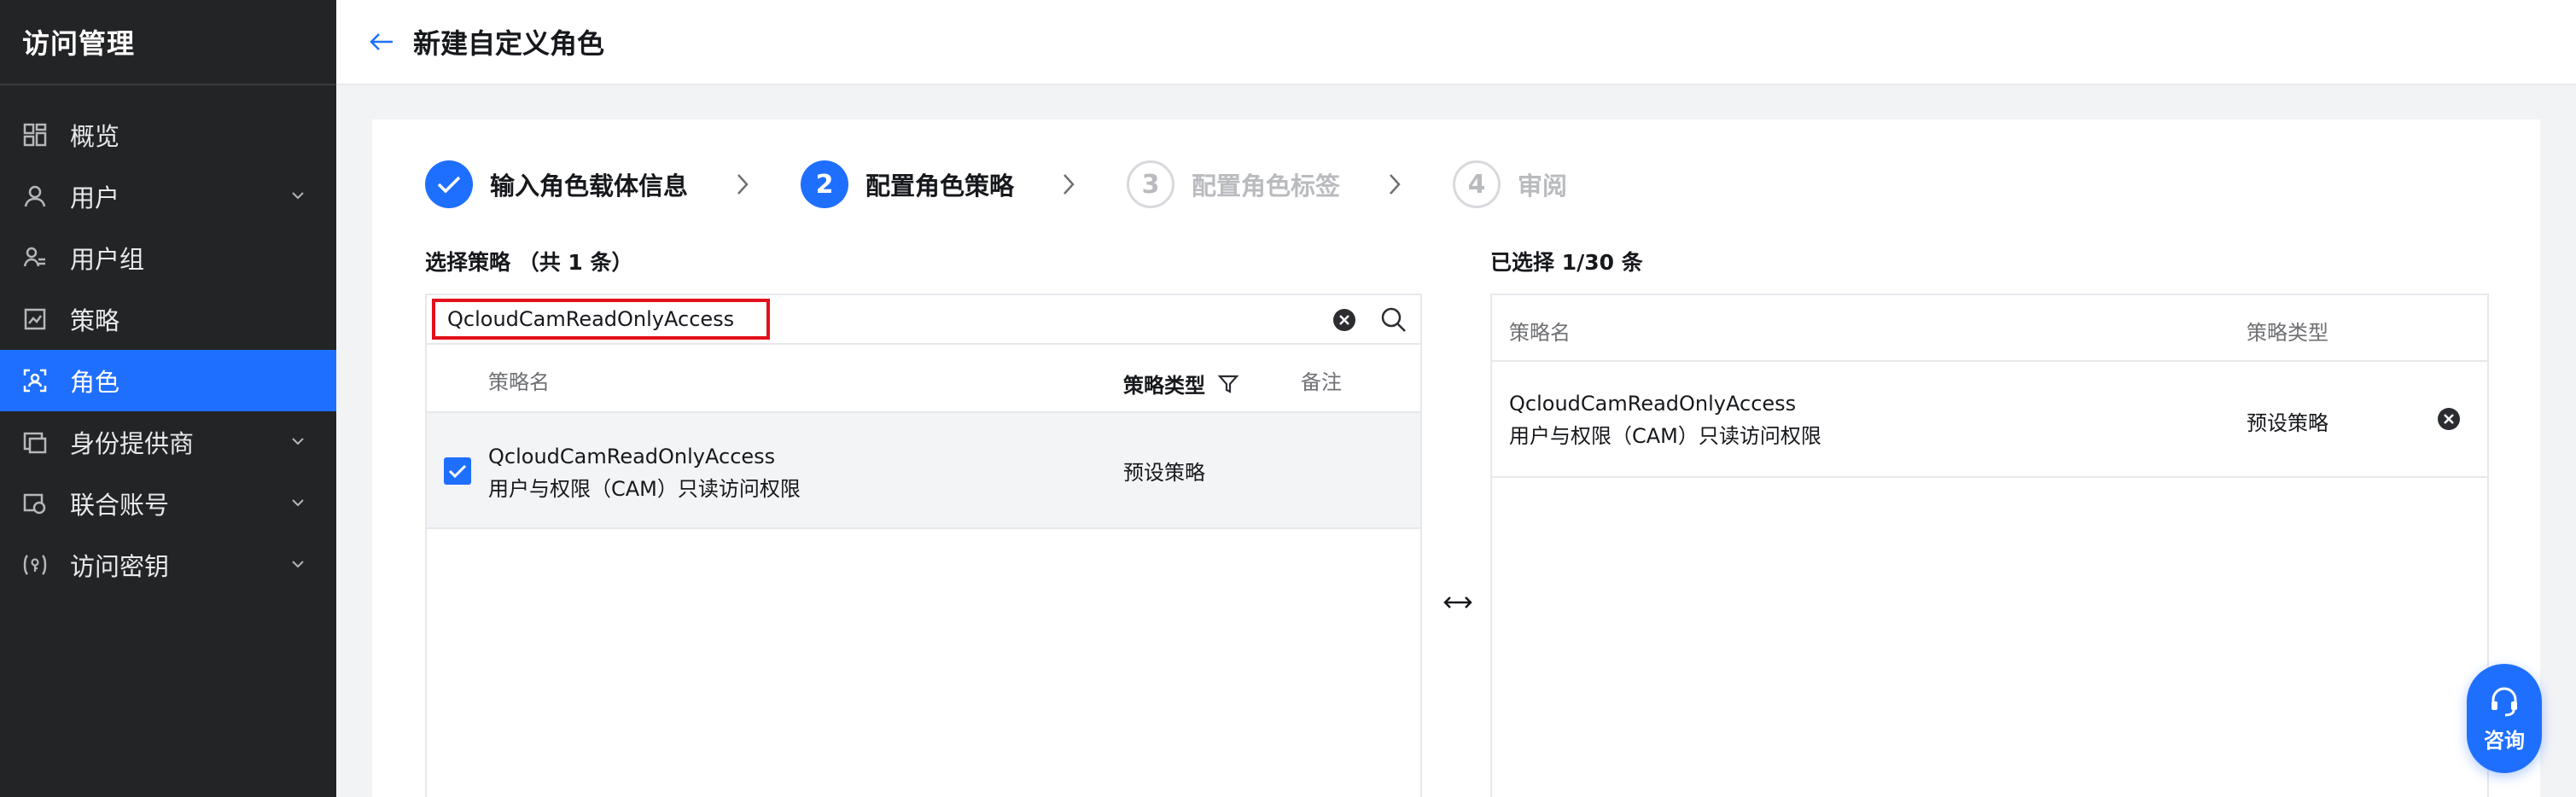 Image resolution: width=2576 pixels, height=797 pixels. Describe the element at coordinates (923, 379) in the screenshot. I see `table-header: 策略名 策略类型 备注` at that location.